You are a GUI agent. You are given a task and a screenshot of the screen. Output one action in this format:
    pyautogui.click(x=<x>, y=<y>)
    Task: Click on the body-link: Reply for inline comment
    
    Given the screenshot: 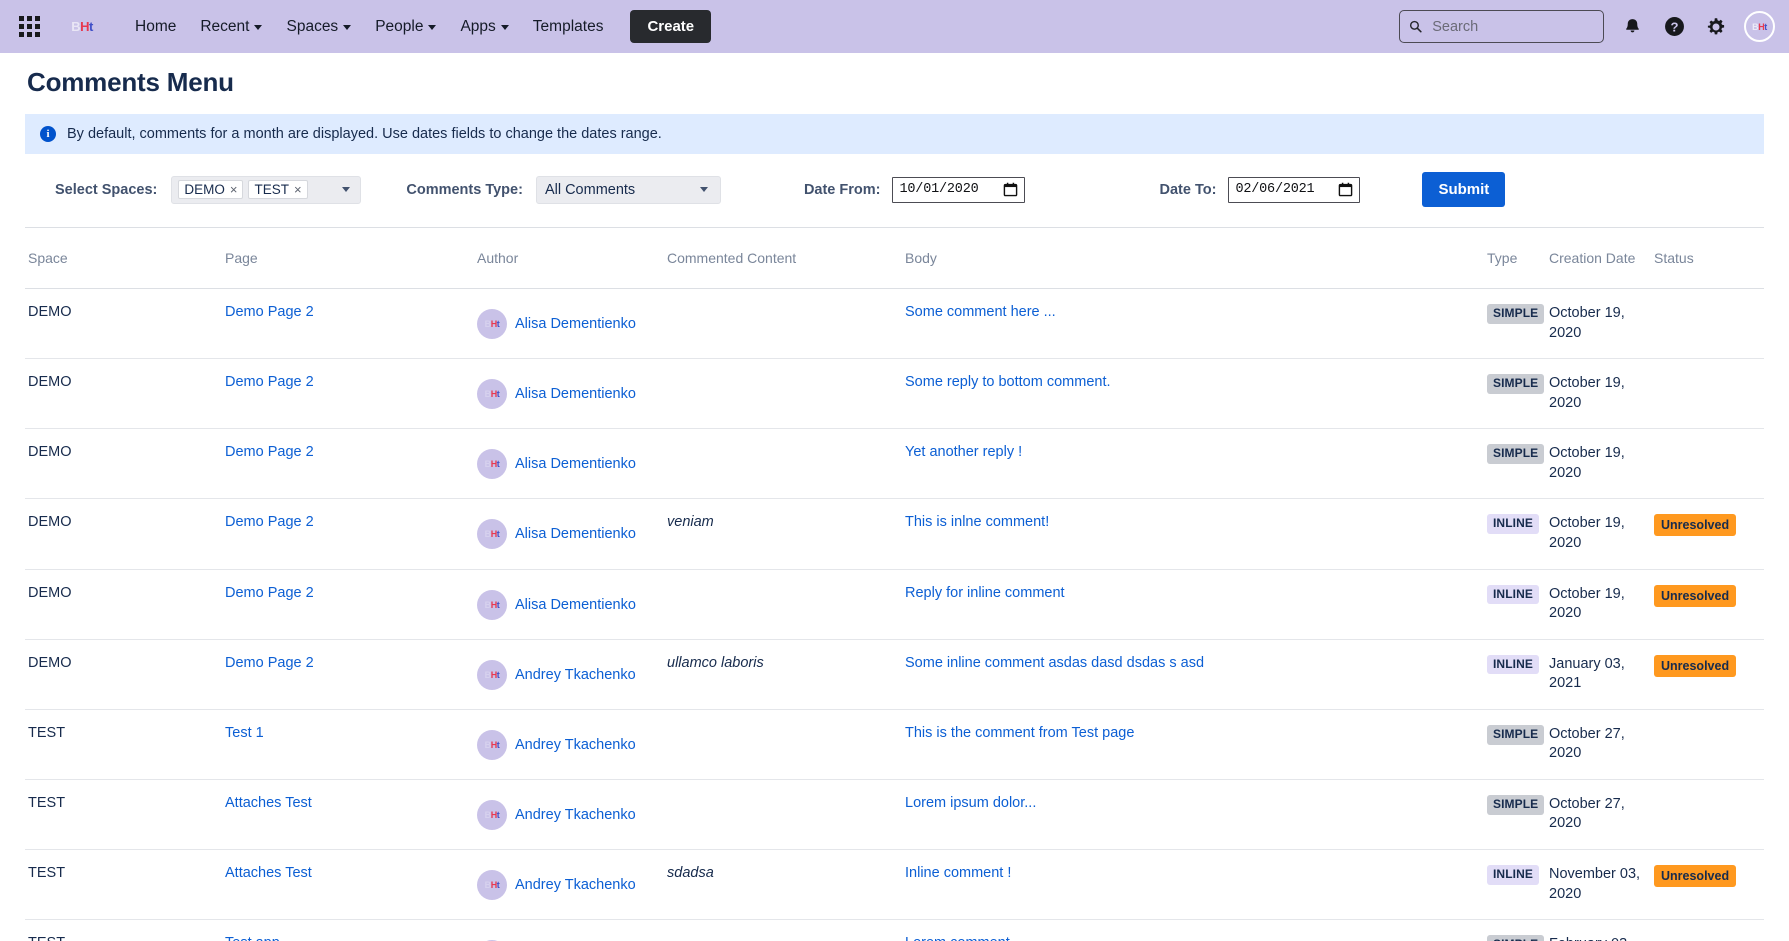 What is the action you would take?
    pyautogui.click(x=985, y=593)
    